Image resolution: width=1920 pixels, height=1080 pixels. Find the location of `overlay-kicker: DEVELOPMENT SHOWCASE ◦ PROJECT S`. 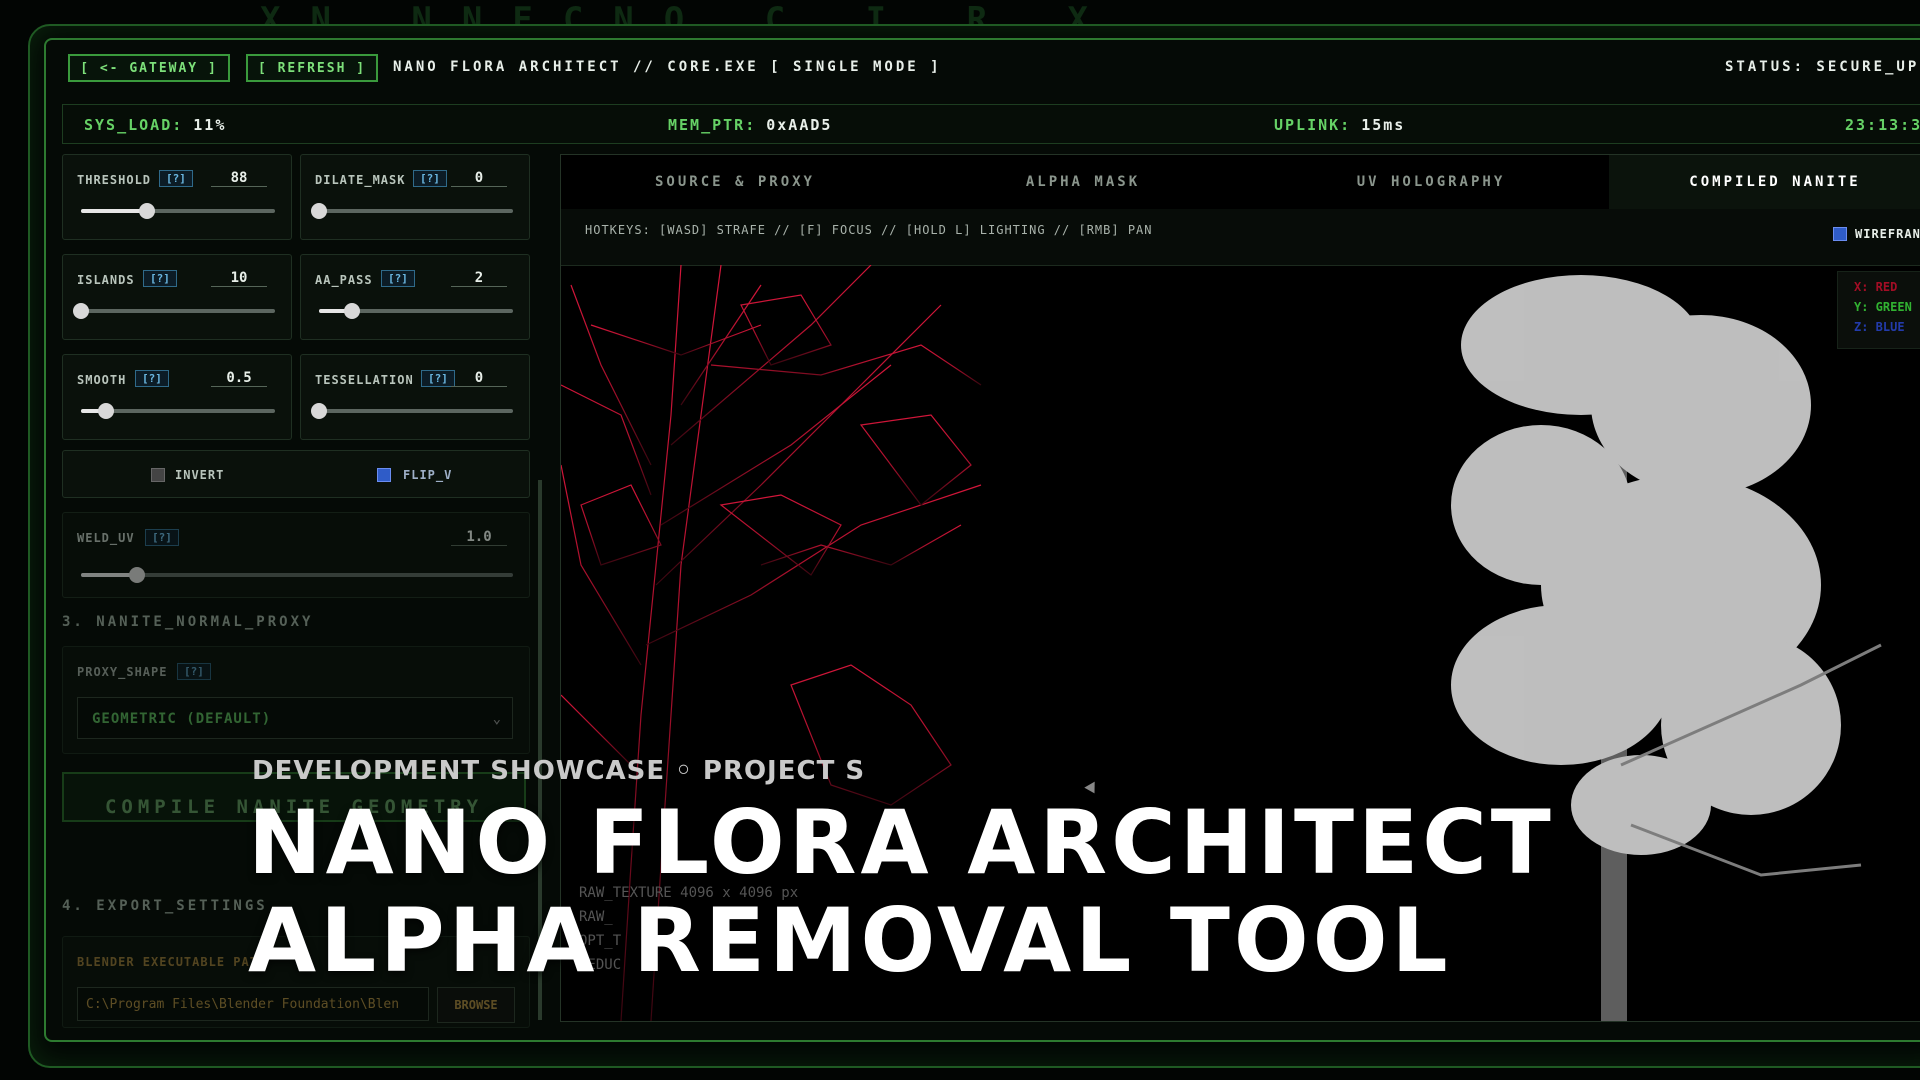

overlay-kicker: DEVELOPMENT SHOWCASE ◦ PROJECT S is located at coordinates (559, 771).